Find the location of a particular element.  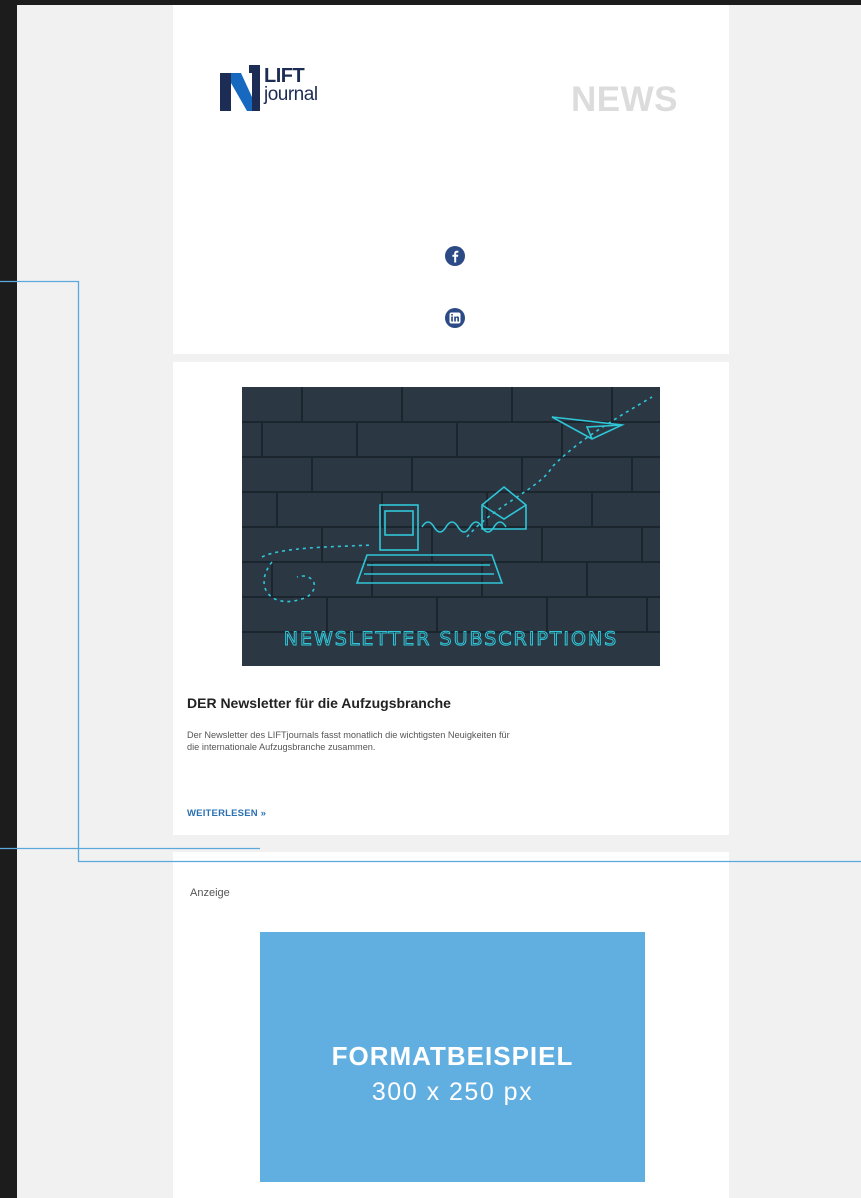

ad-banner: FORMATBEISPIEL 300 x 250 px is located at coordinates (452, 1057).